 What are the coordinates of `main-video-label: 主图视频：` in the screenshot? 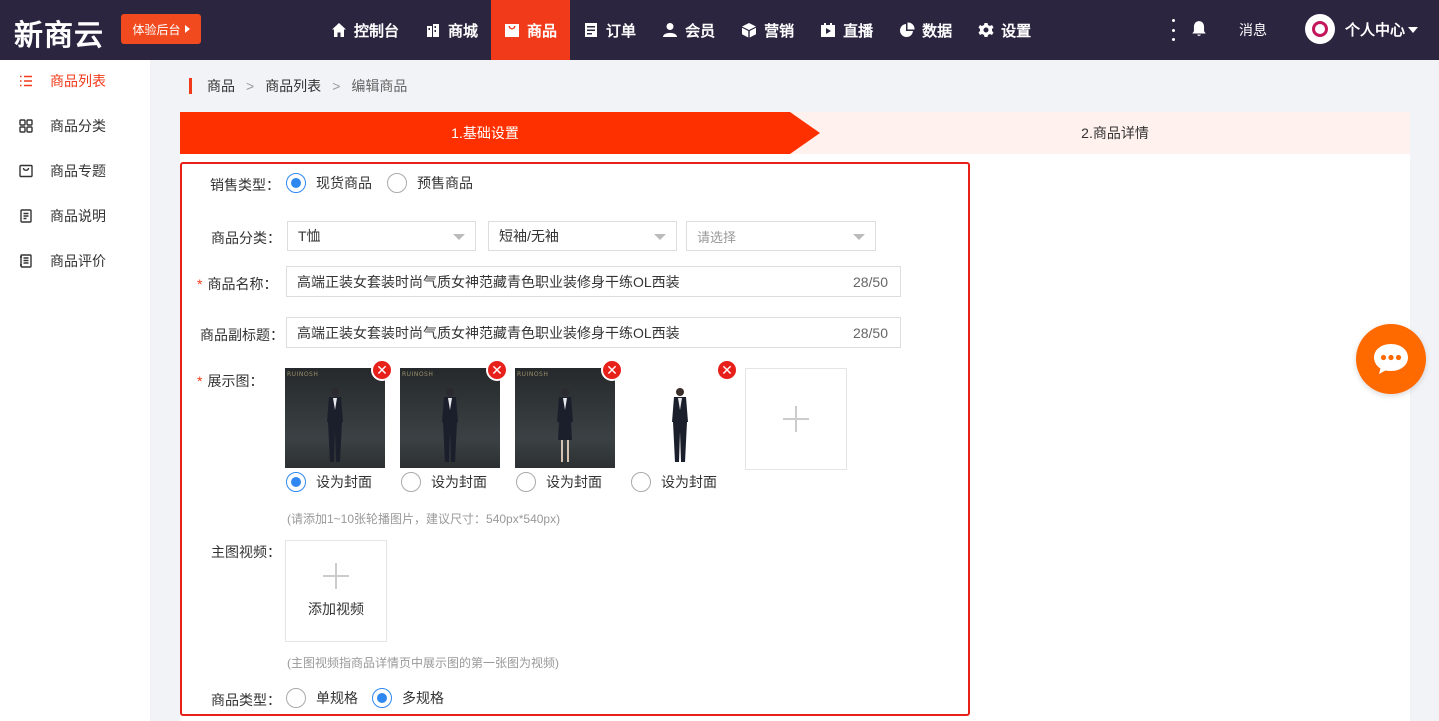 It's located at (246, 552).